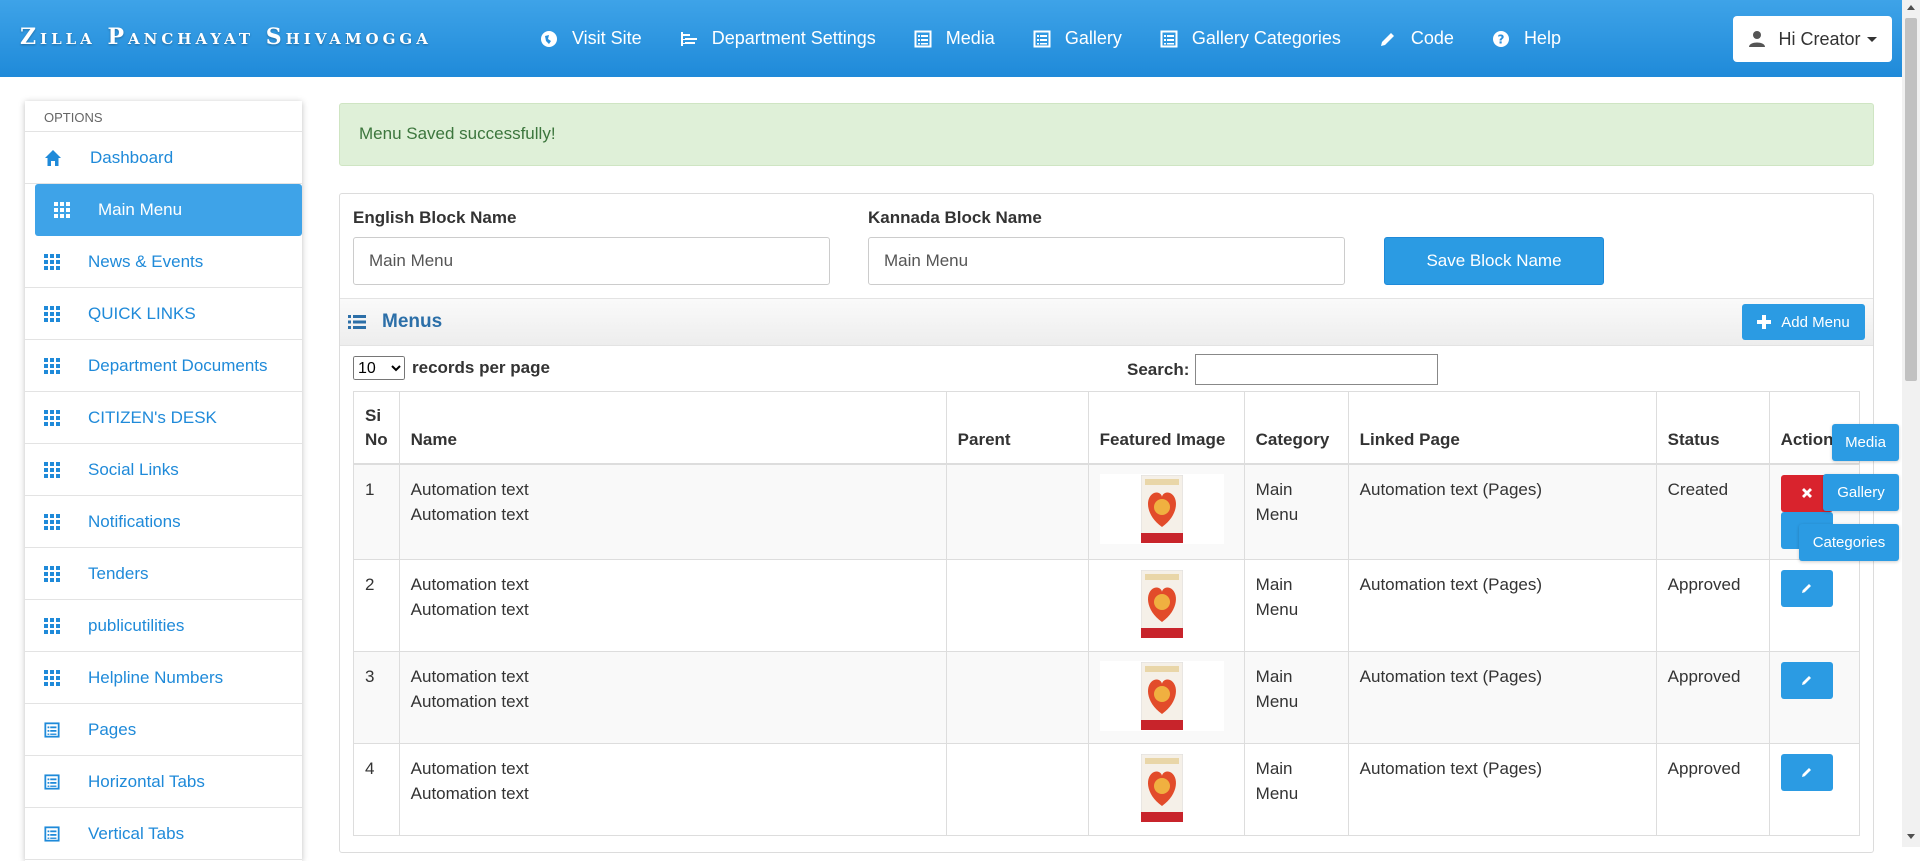 The height and width of the screenshot is (861, 1920). Describe the element at coordinates (163, 418) in the screenshot. I see `sidebar-item-citizen-s-desk: CITIZEN's DESK` at that location.